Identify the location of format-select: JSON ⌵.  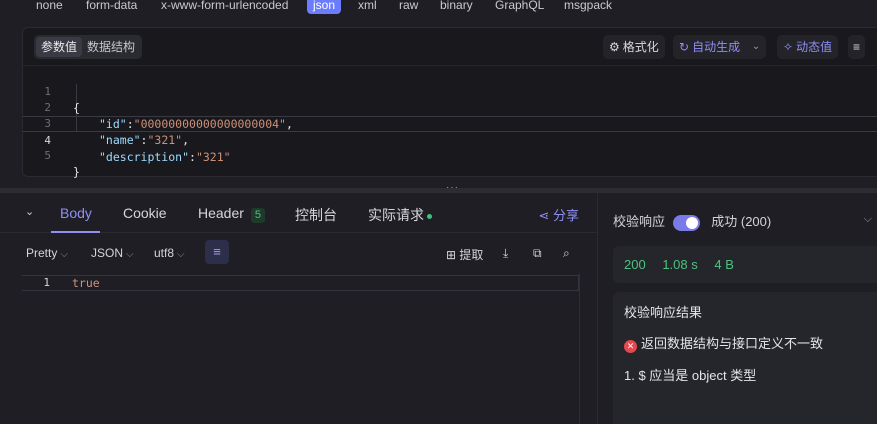
(112, 253).